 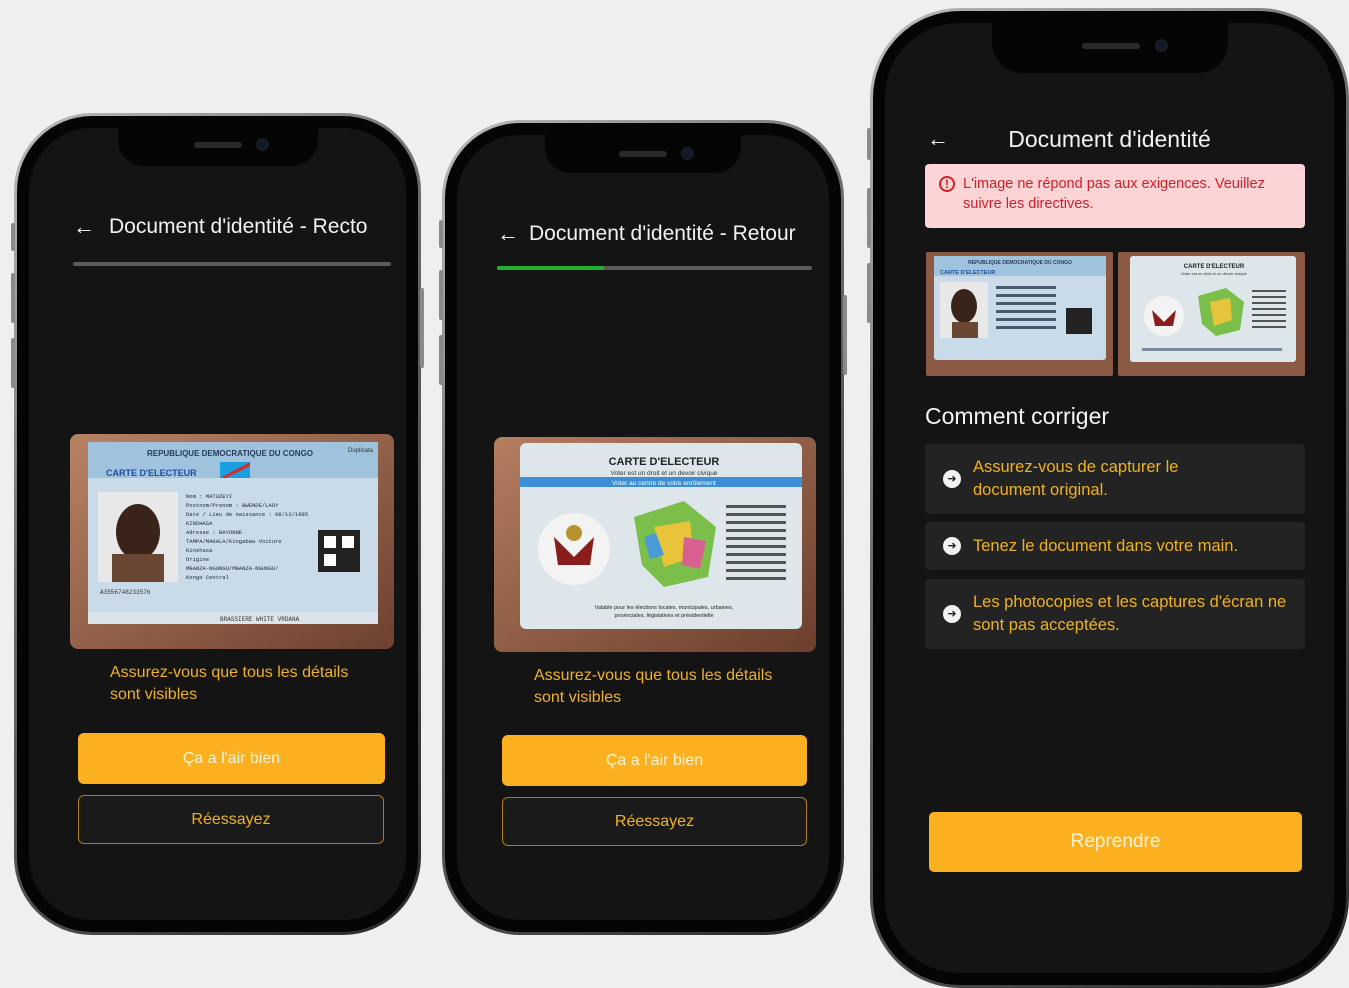 What do you see at coordinates (151, 473) in the screenshot?
I see `card-label-text: CARTE D'ELECTEUR` at bounding box center [151, 473].